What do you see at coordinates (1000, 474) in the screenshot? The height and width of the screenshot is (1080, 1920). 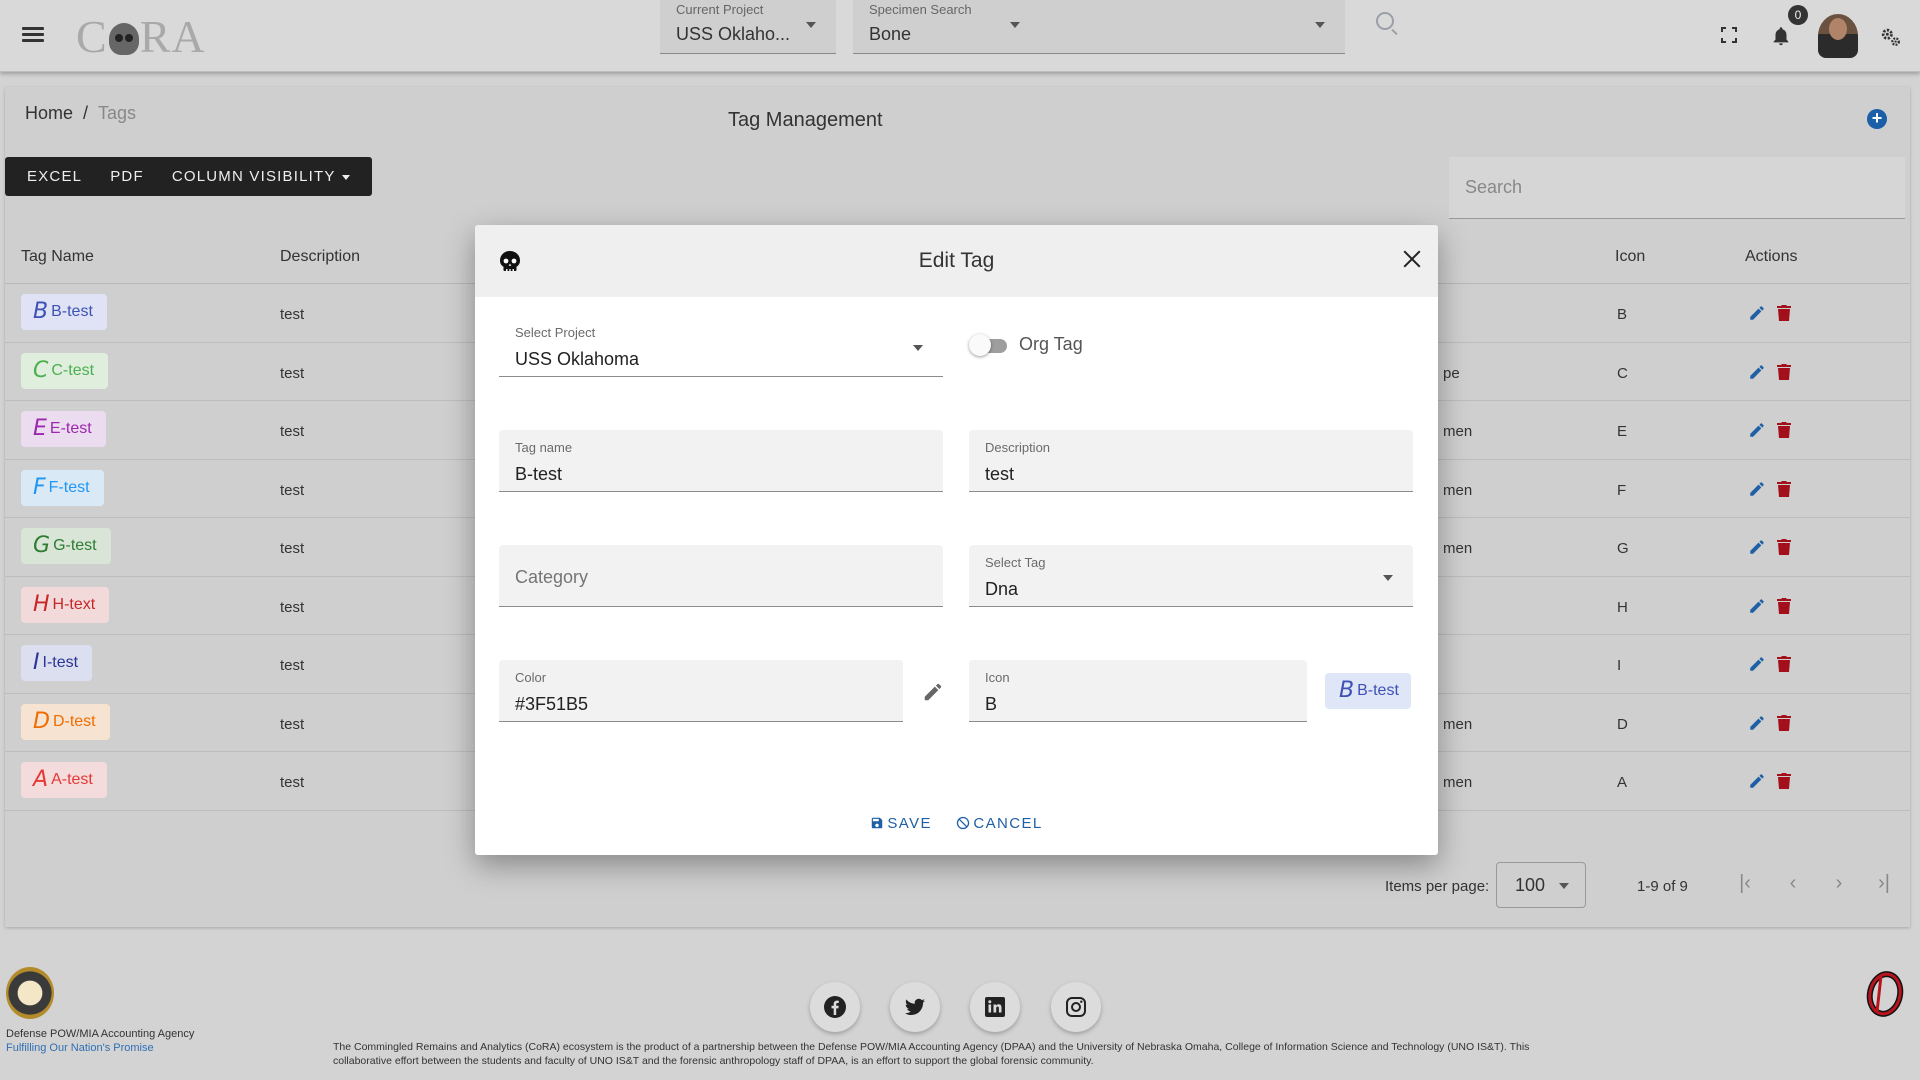 I see `description-value: test` at bounding box center [1000, 474].